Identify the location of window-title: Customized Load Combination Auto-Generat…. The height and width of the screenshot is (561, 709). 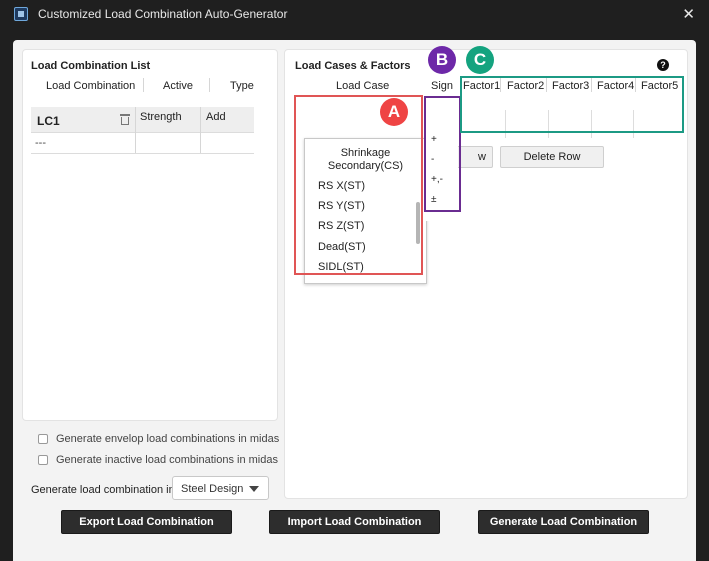
(163, 14).